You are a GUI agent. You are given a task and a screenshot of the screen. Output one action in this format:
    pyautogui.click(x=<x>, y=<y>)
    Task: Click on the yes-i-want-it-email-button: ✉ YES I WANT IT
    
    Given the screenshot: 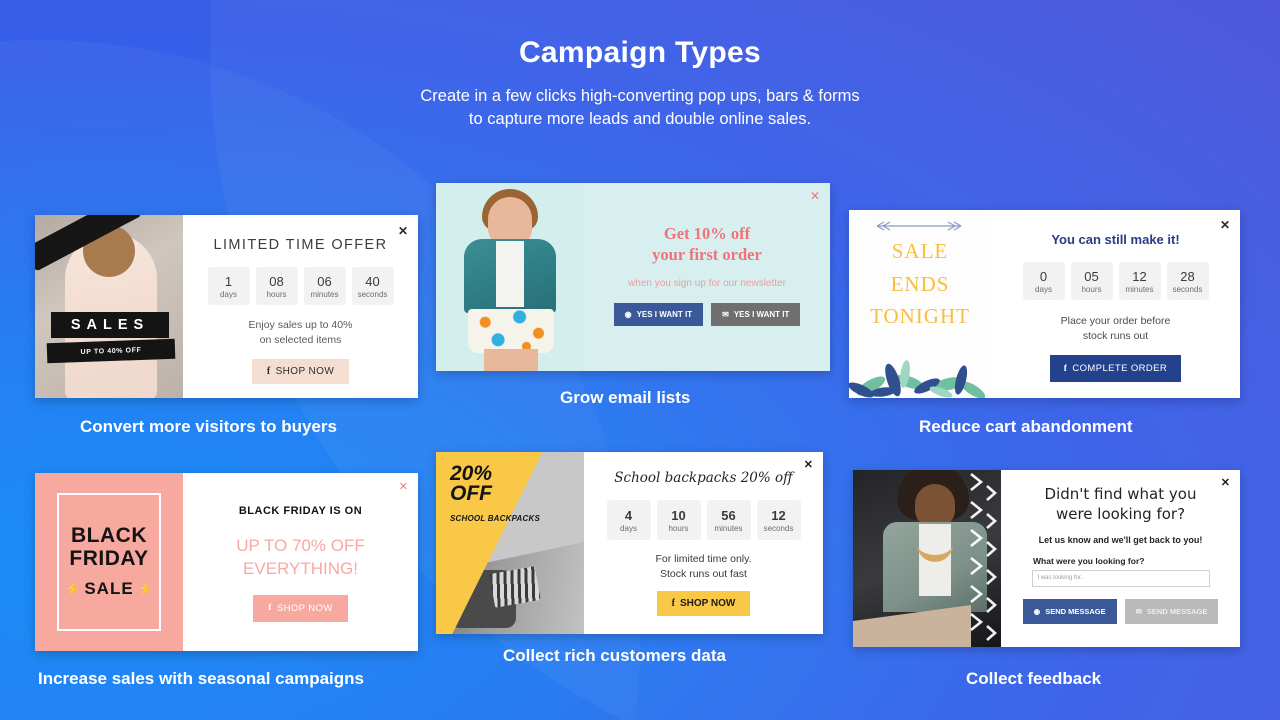 What is the action you would take?
    pyautogui.click(x=756, y=314)
    